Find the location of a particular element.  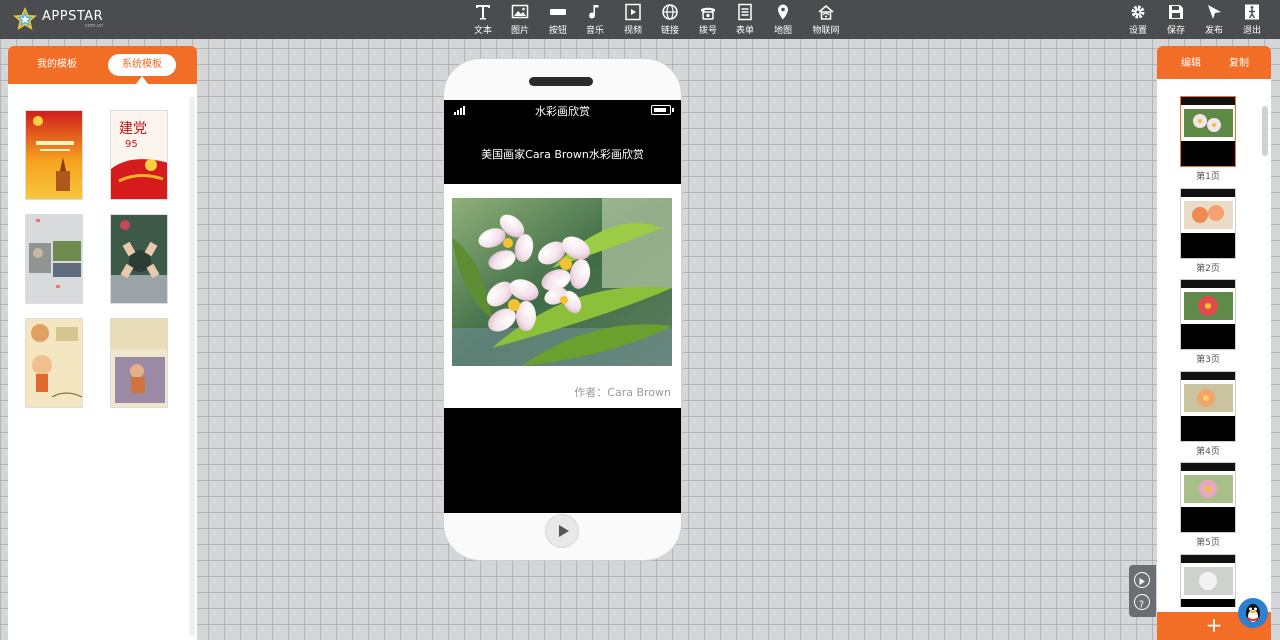

tool-music-label: 音乐 is located at coordinates (594, 31).